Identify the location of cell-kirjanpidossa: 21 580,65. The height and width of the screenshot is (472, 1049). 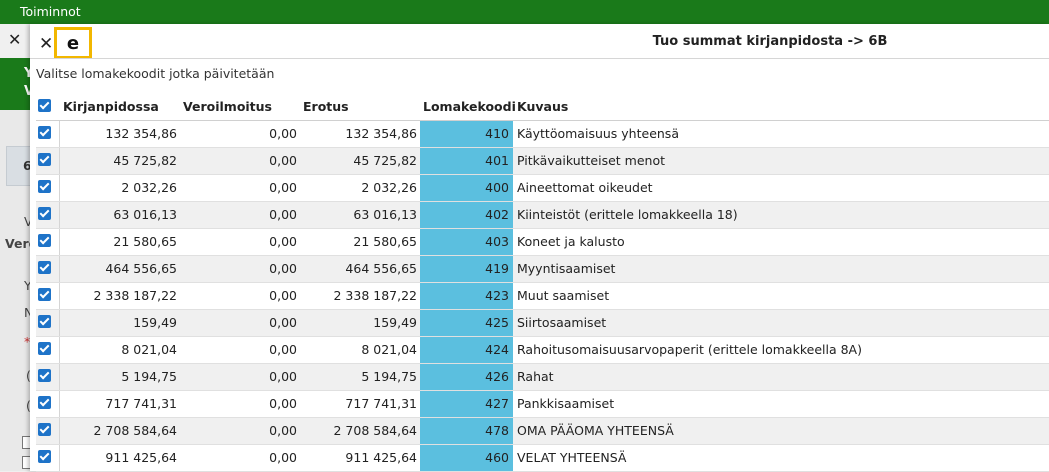
(145, 241).